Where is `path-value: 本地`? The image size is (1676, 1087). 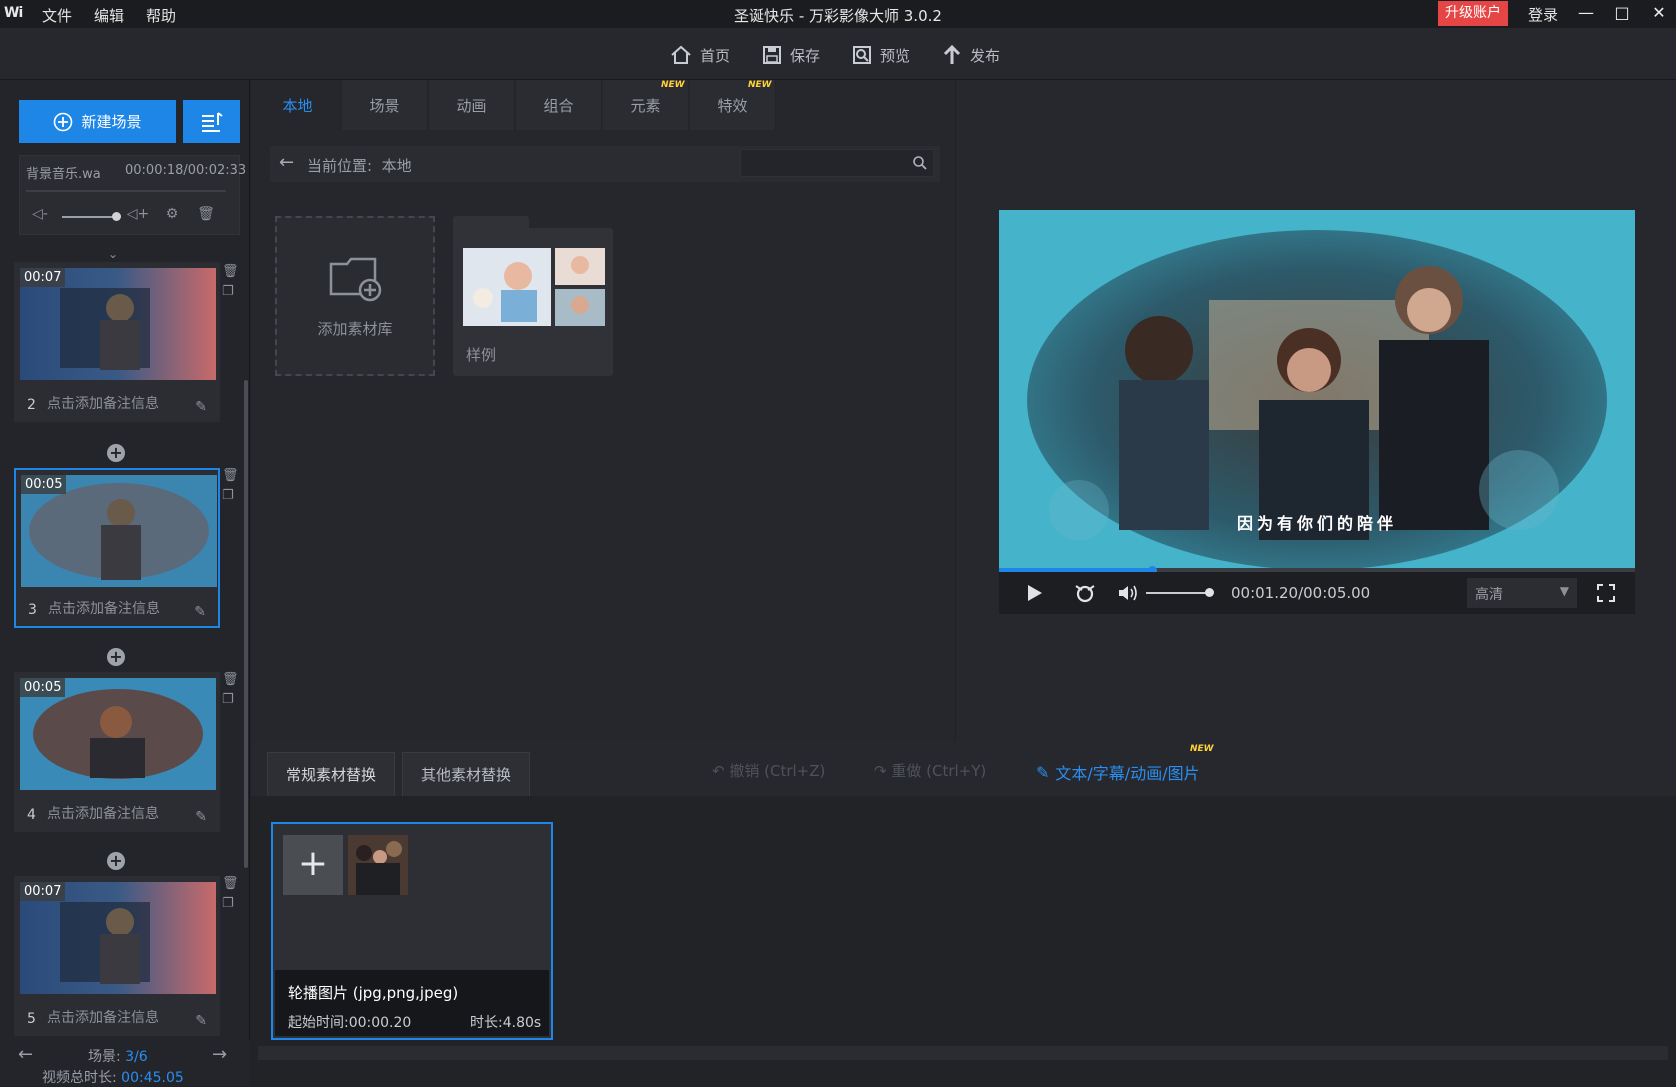
path-value: 本地 is located at coordinates (396, 166).